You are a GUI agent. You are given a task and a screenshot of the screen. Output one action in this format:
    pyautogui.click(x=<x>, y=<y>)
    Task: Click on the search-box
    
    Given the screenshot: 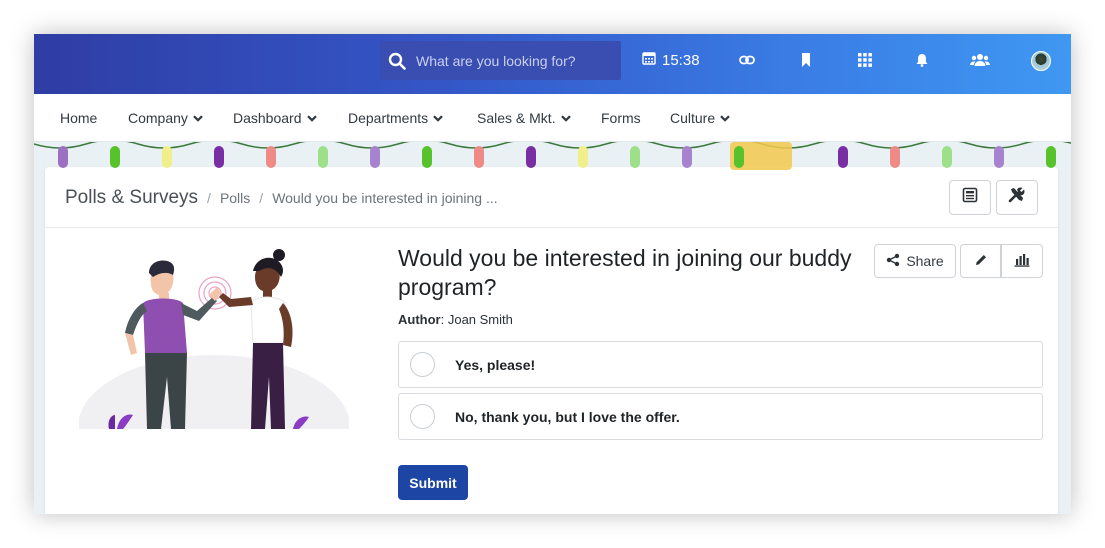 What is the action you would take?
    pyautogui.click(x=500, y=60)
    